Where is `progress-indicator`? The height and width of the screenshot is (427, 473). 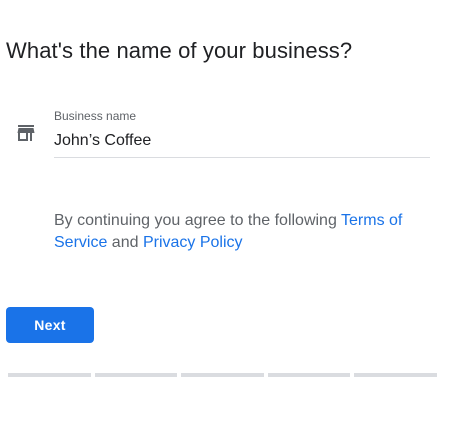
progress-indicator is located at coordinates (222, 375).